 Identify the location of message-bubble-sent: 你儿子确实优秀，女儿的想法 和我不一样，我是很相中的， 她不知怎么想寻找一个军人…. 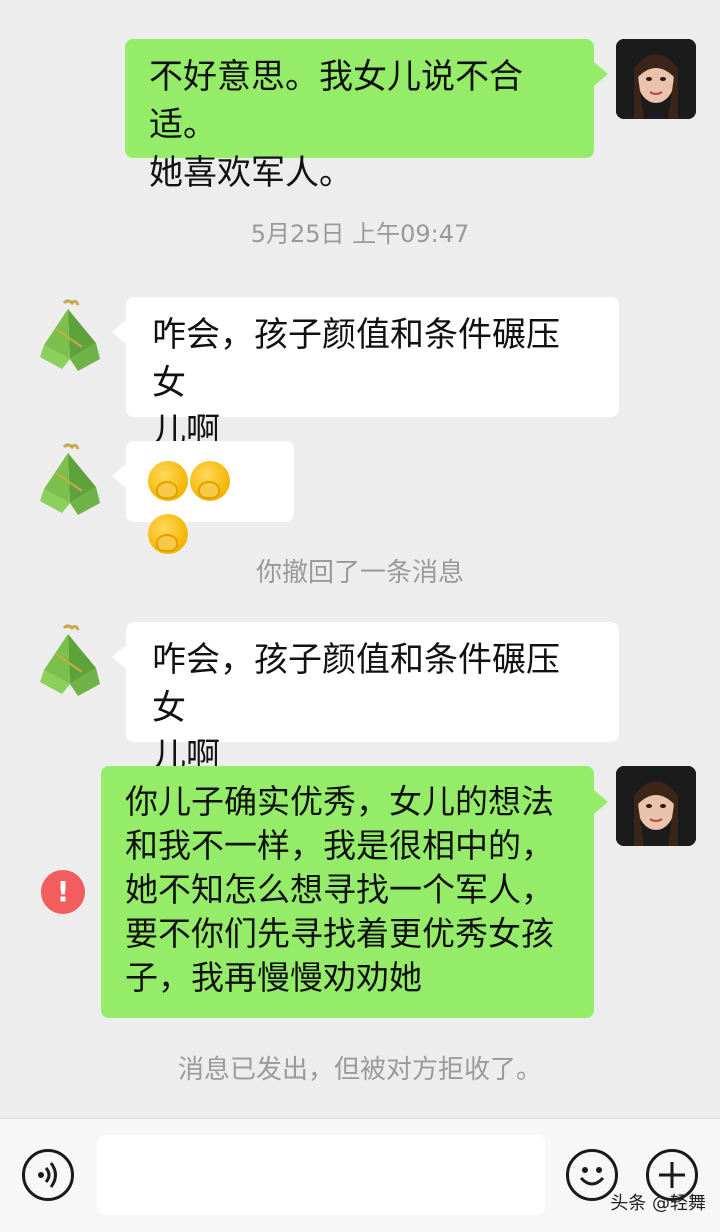
(347, 892).